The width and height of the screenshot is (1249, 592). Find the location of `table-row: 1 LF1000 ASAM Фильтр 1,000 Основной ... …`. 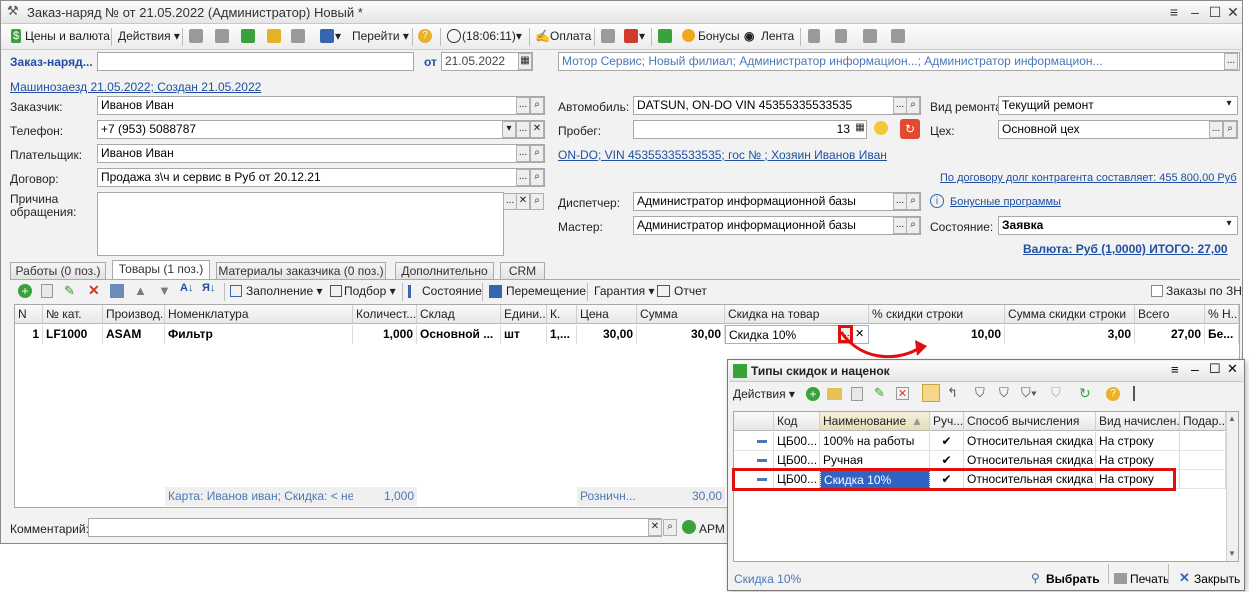

table-row: 1 LF1000 ASAM Фильтр 1,000 Основной ... … is located at coordinates (627, 334).